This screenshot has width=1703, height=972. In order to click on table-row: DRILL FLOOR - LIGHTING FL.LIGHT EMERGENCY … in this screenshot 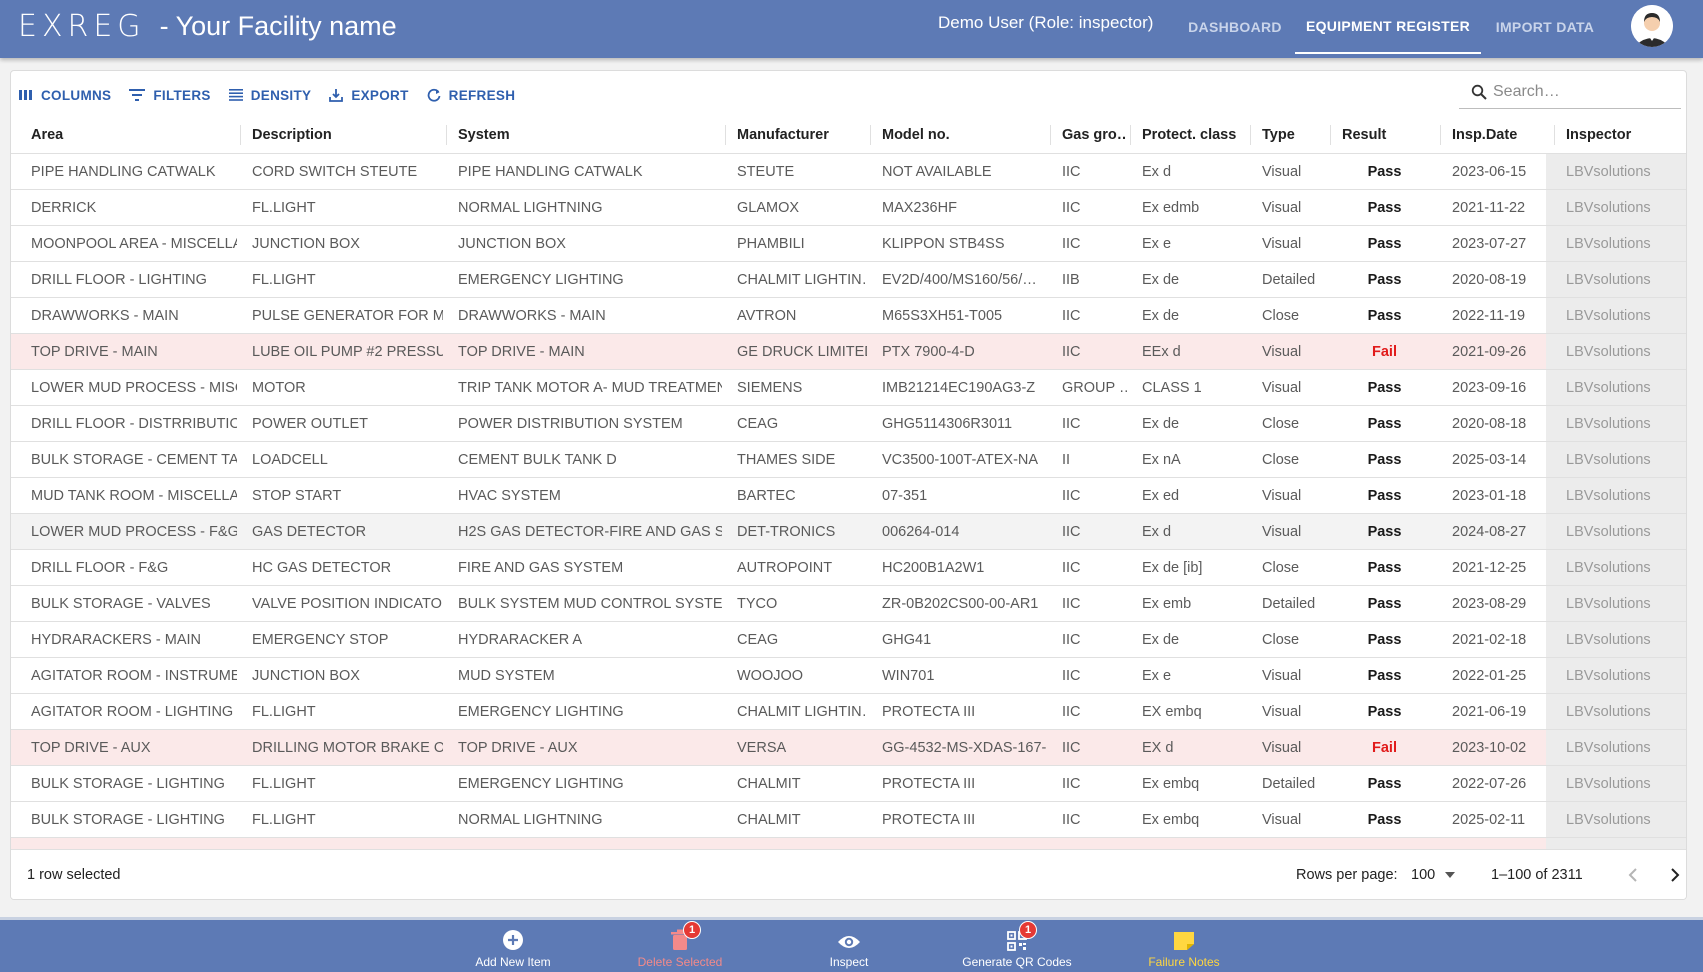, I will do `click(848, 280)`.